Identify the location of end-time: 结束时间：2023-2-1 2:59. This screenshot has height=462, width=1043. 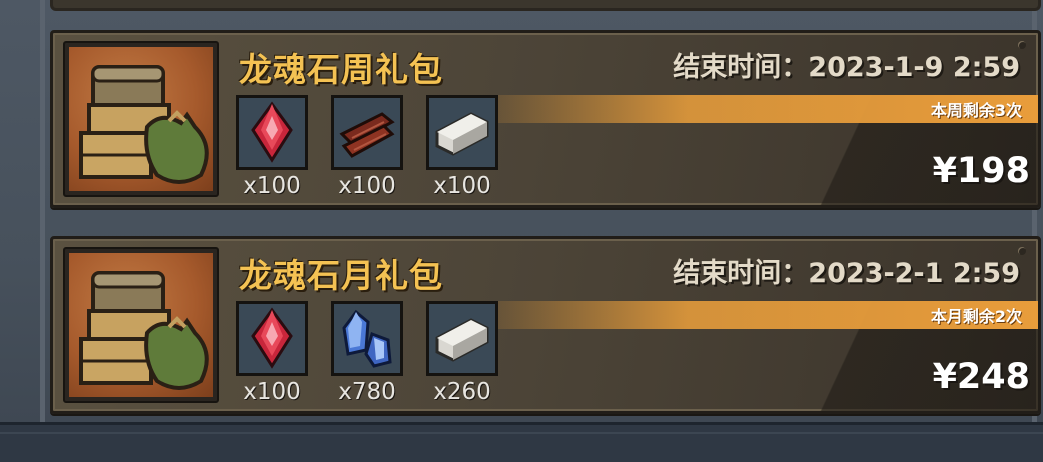
(846, 273).